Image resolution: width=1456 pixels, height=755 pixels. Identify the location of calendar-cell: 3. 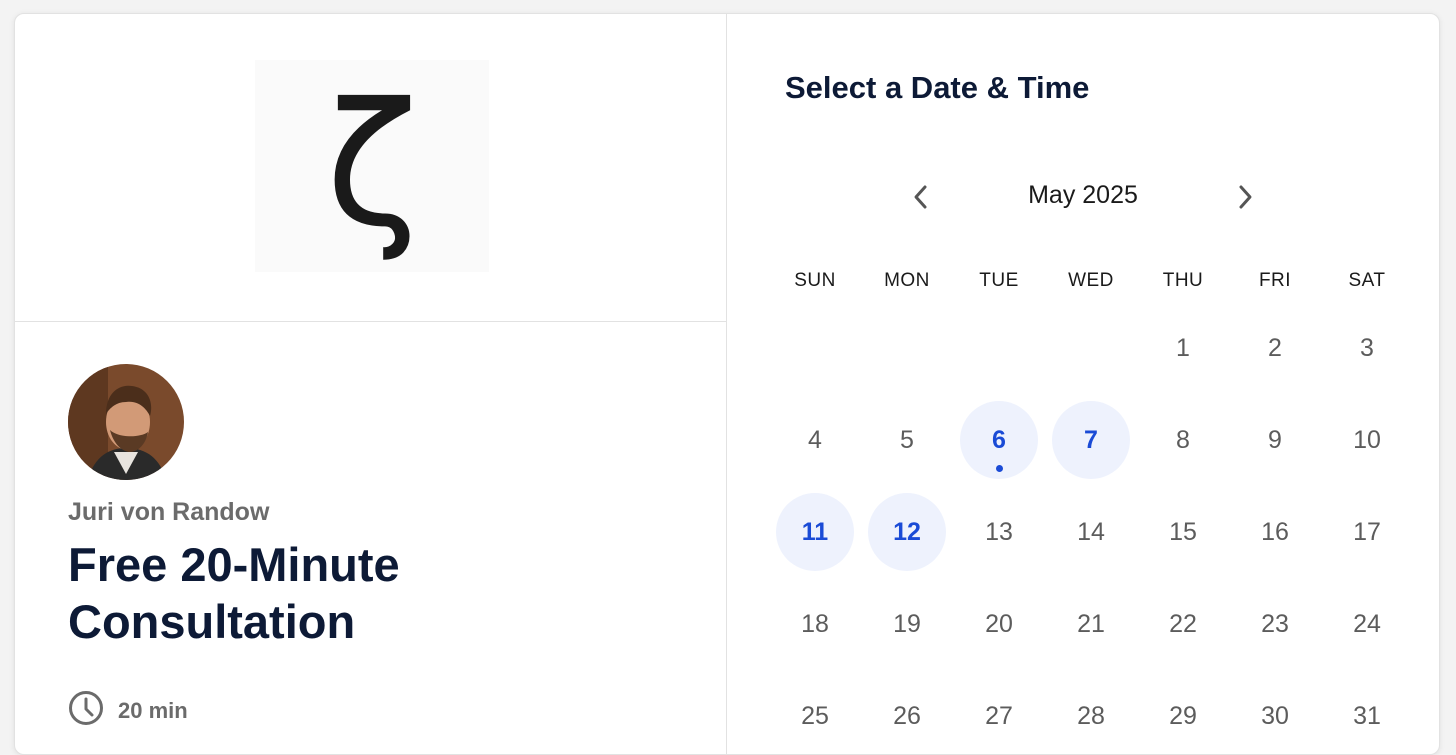
(1367, 348).